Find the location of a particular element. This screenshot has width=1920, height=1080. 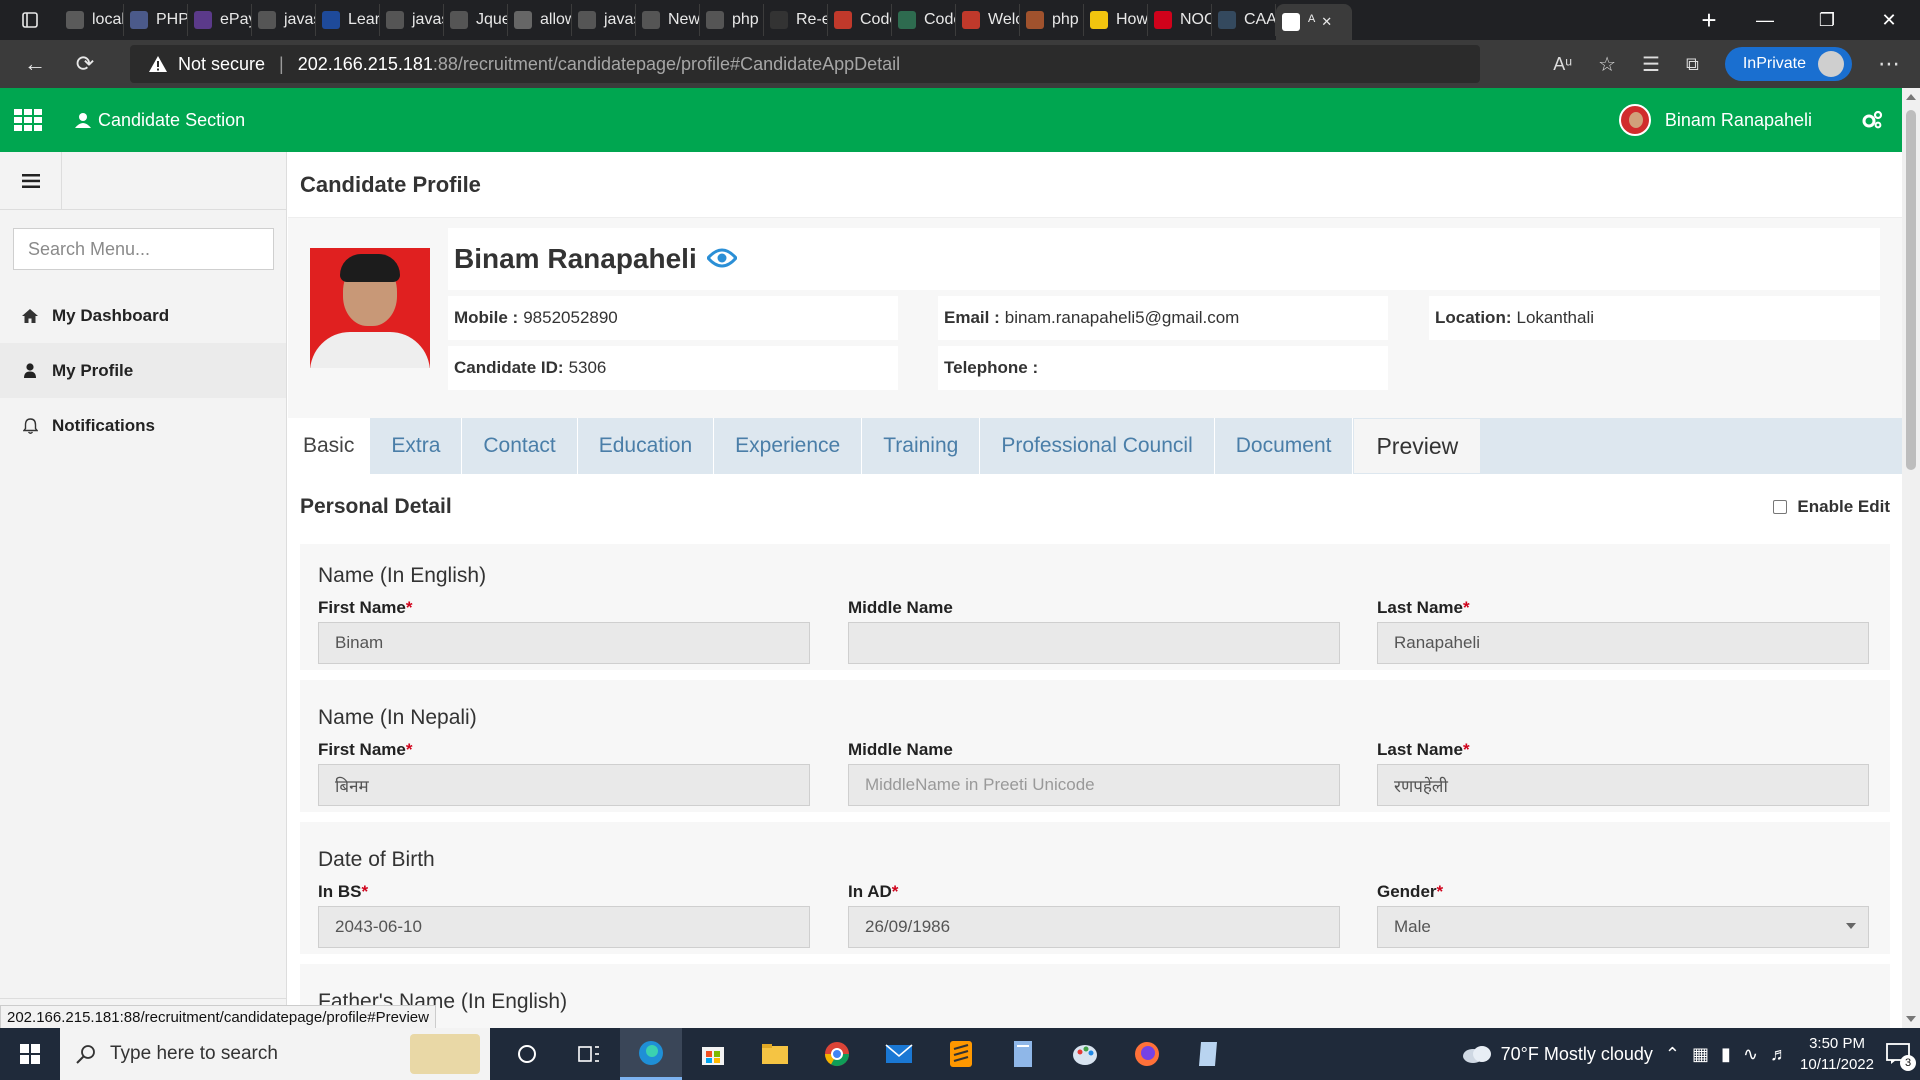

paint-icon is located at coordinates (1085, 1054).